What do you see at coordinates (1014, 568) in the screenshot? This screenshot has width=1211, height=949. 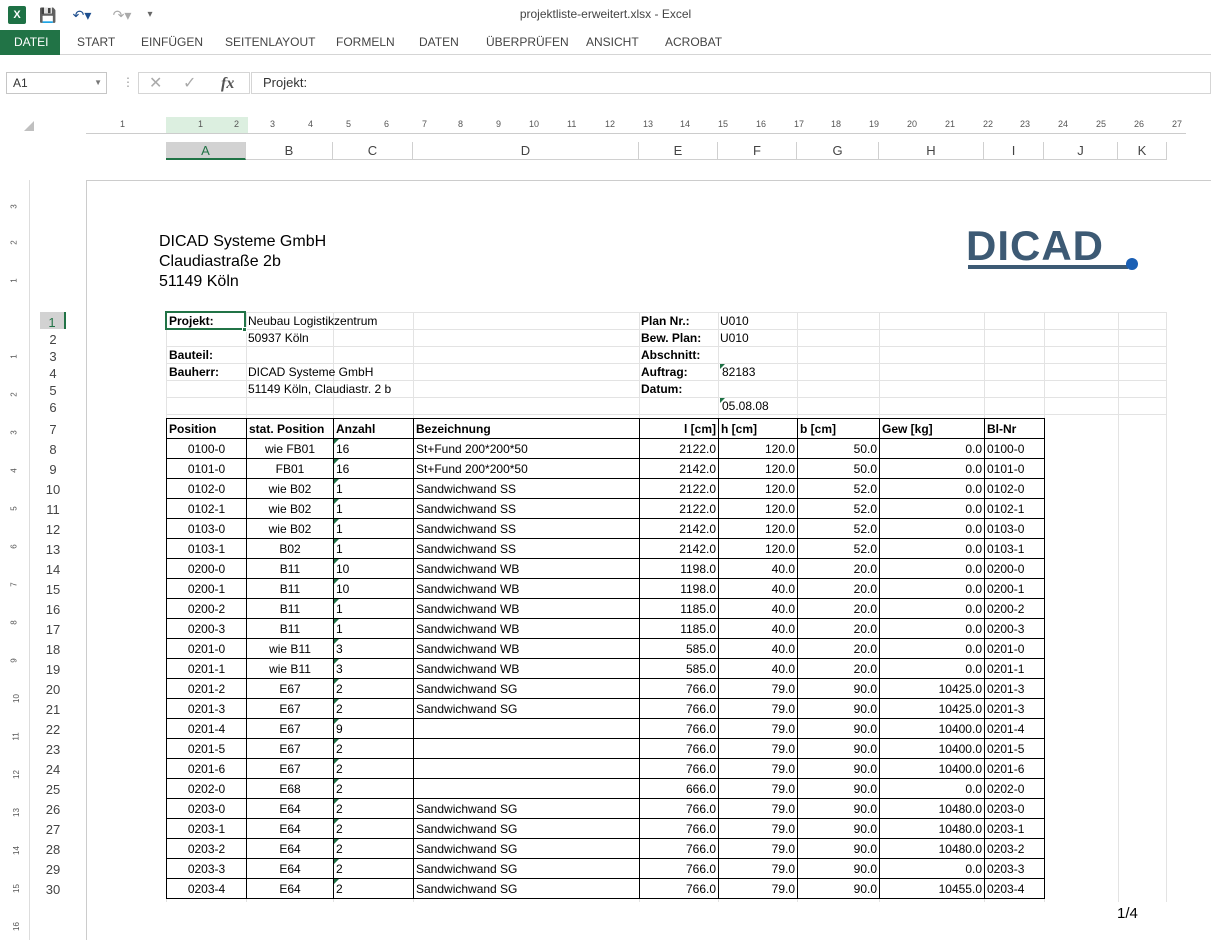 I see `table-cell: 0200-0` at bounding box center [1014, 568].